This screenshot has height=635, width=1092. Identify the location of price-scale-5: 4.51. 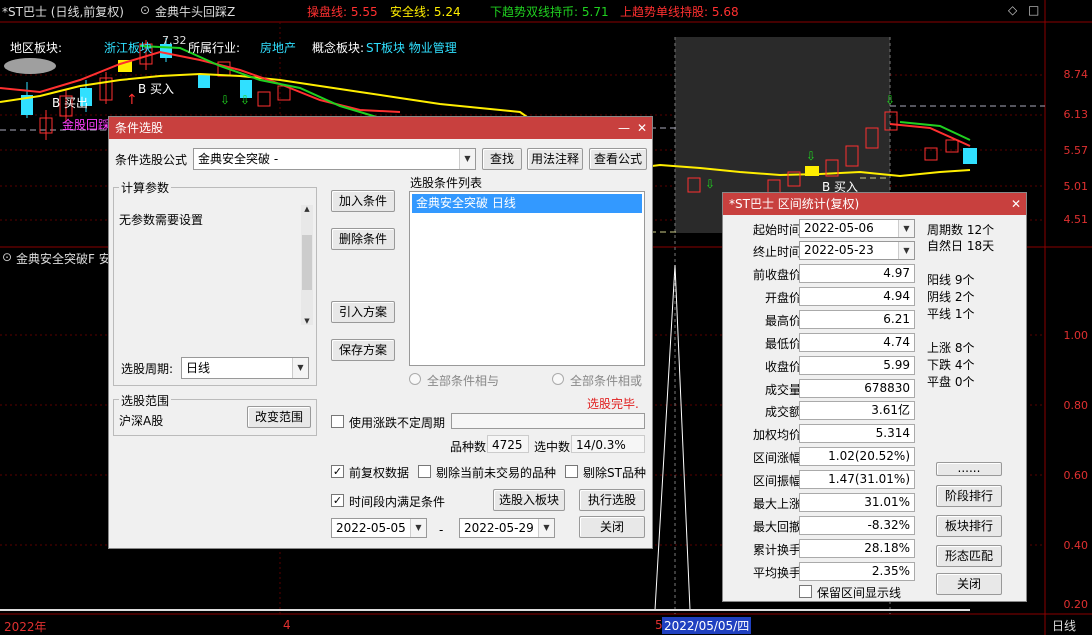
(1076, 219).